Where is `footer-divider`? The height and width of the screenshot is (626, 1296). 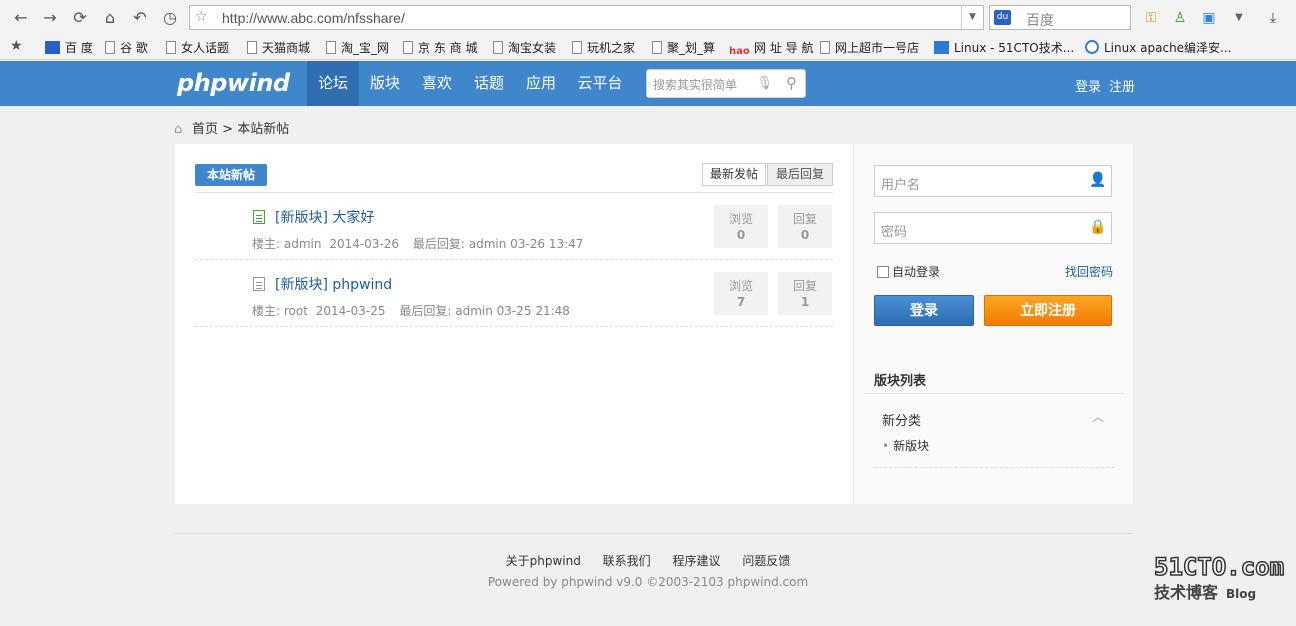 footer-divider is located at coordinates (654, 533).